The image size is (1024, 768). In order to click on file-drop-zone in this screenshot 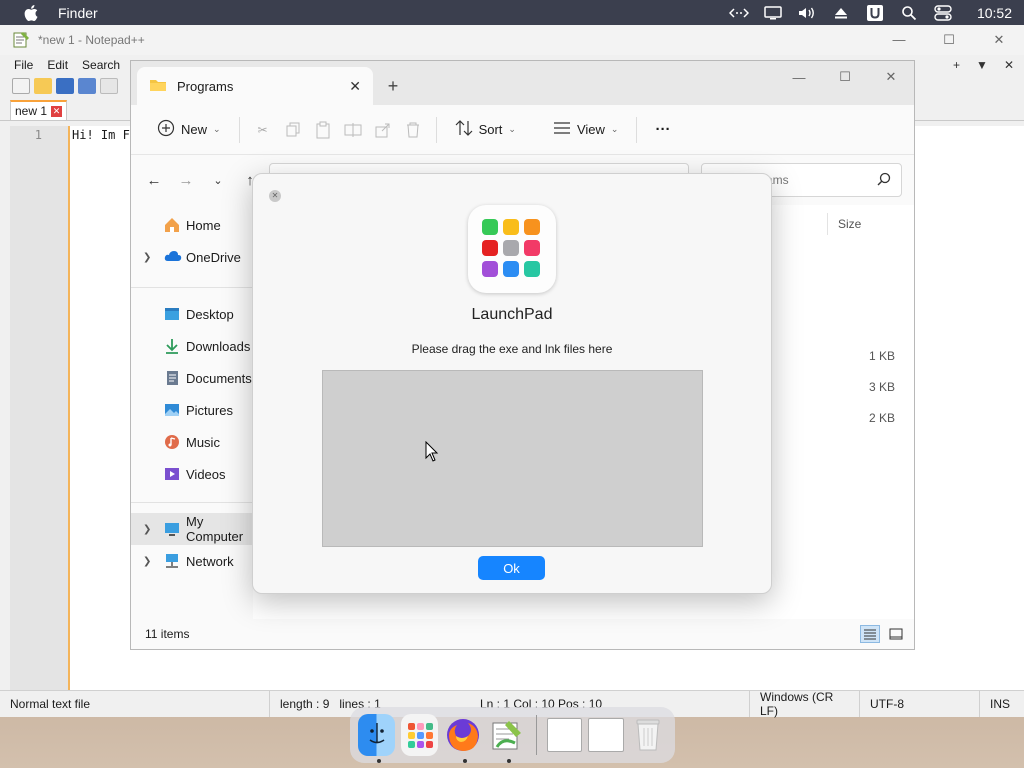, I will do `click(512, 458)`.